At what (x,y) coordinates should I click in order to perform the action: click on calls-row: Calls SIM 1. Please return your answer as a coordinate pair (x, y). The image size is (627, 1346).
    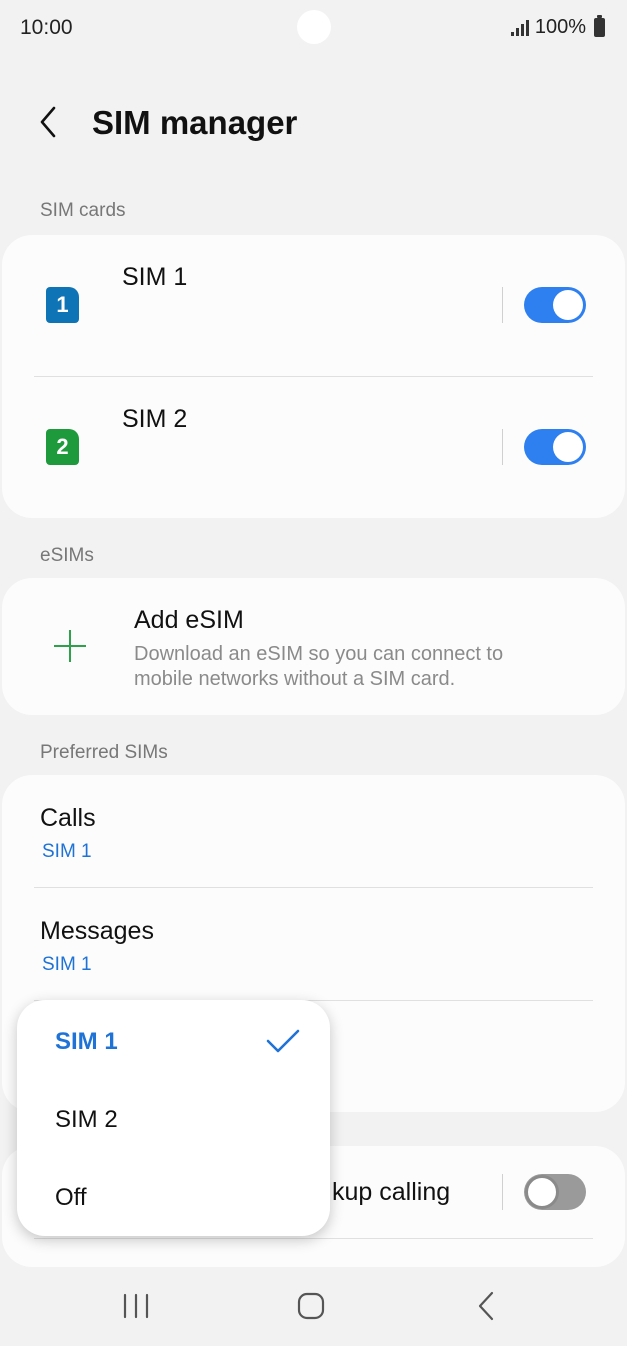
    Looking at the image, I should click on (313, 831).